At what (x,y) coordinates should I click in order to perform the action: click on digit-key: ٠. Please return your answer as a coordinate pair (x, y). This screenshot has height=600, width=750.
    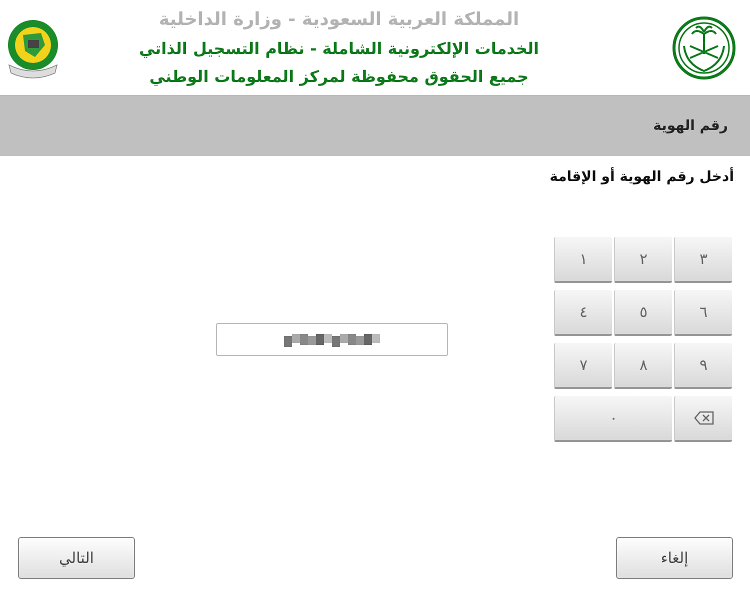
    Looking at the image, I should click on (613, 419).